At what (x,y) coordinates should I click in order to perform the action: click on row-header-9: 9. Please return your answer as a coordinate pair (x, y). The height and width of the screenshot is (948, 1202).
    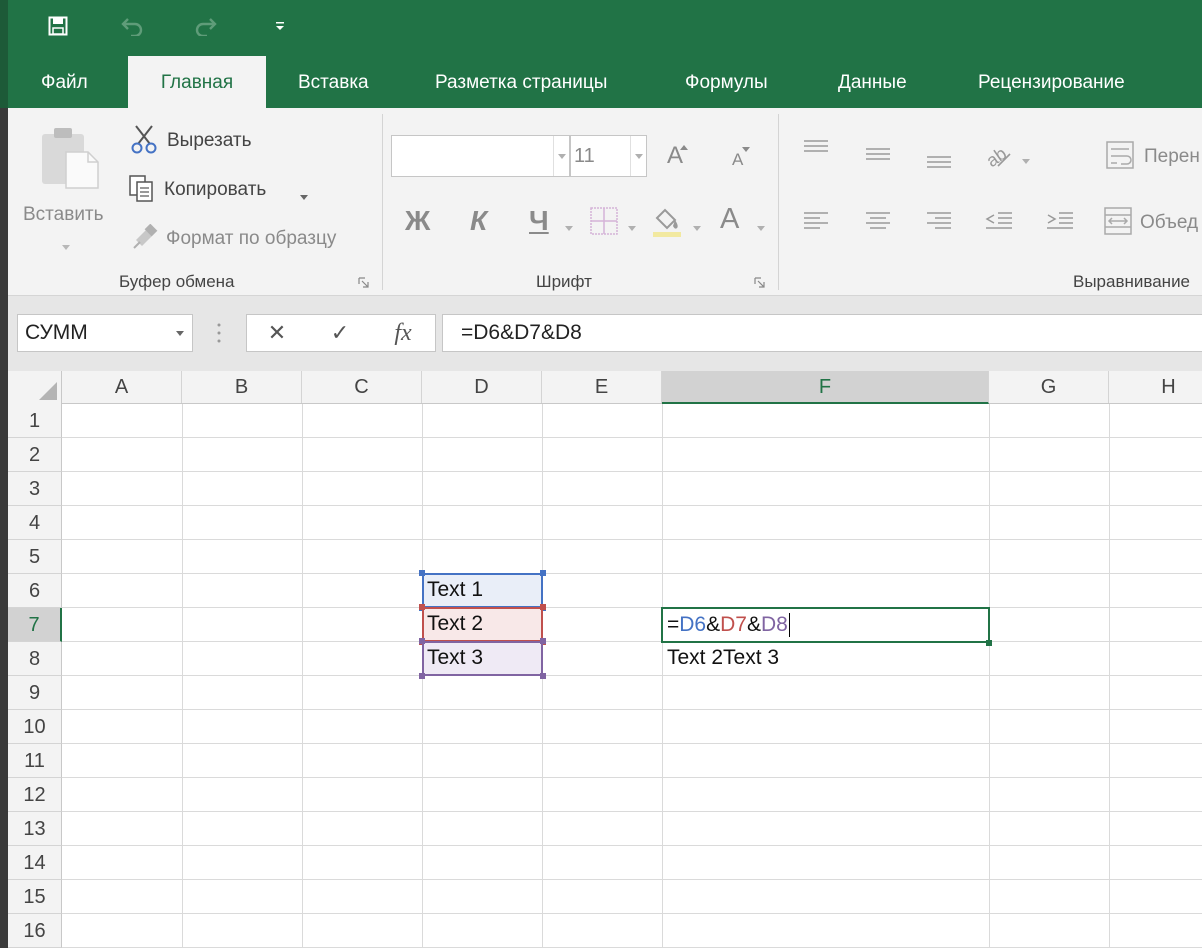
    Looking at the image, I should click on (35, 693).